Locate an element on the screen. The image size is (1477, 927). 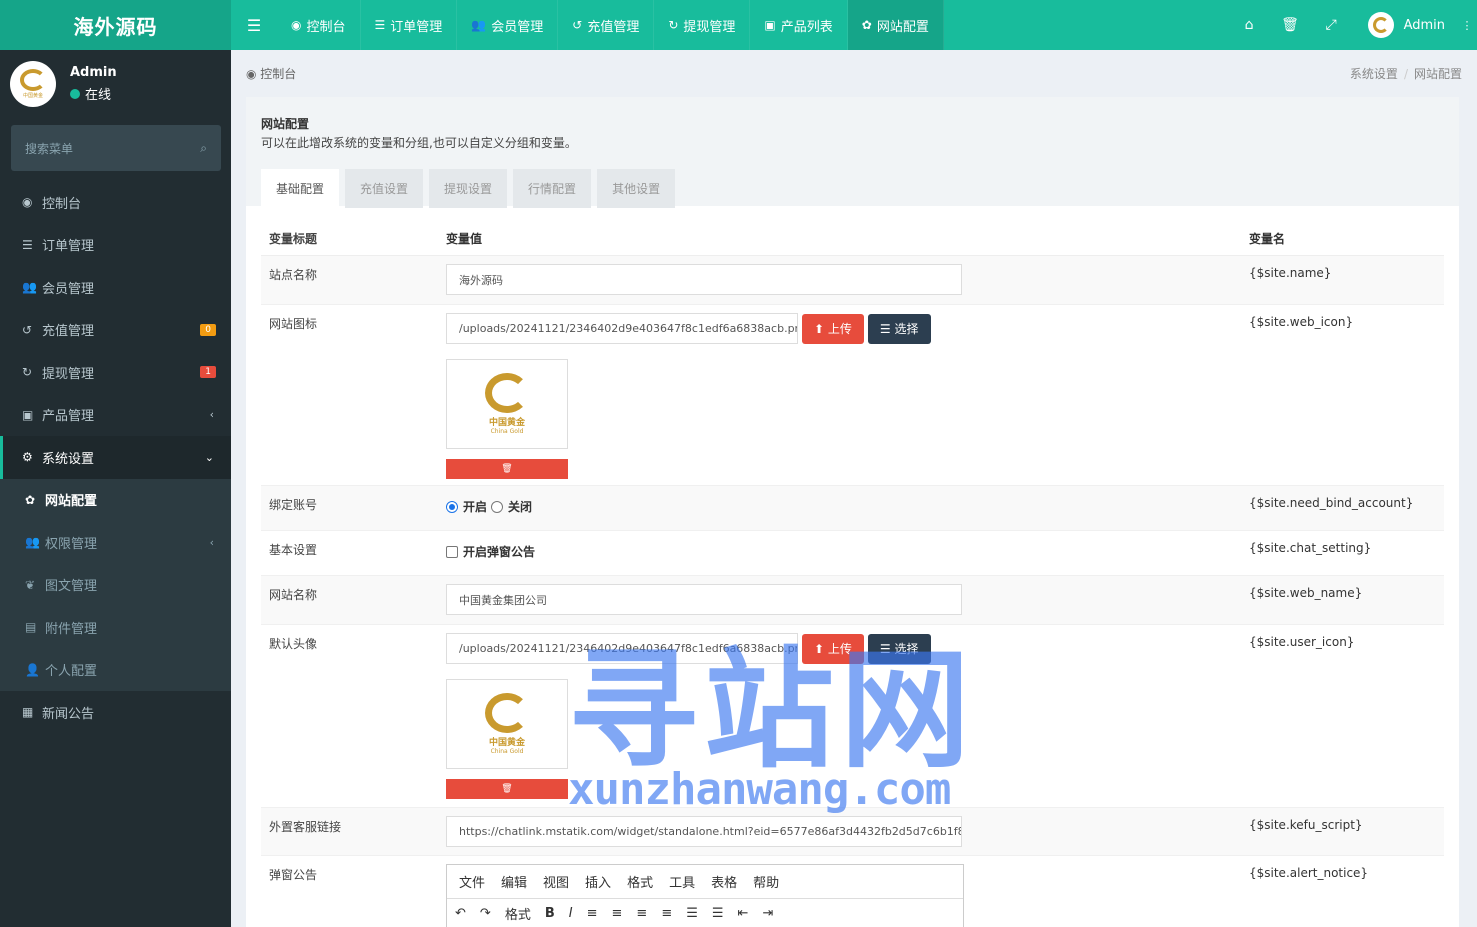
home-icon: ⌂ is located at coordinates (1249, 25).